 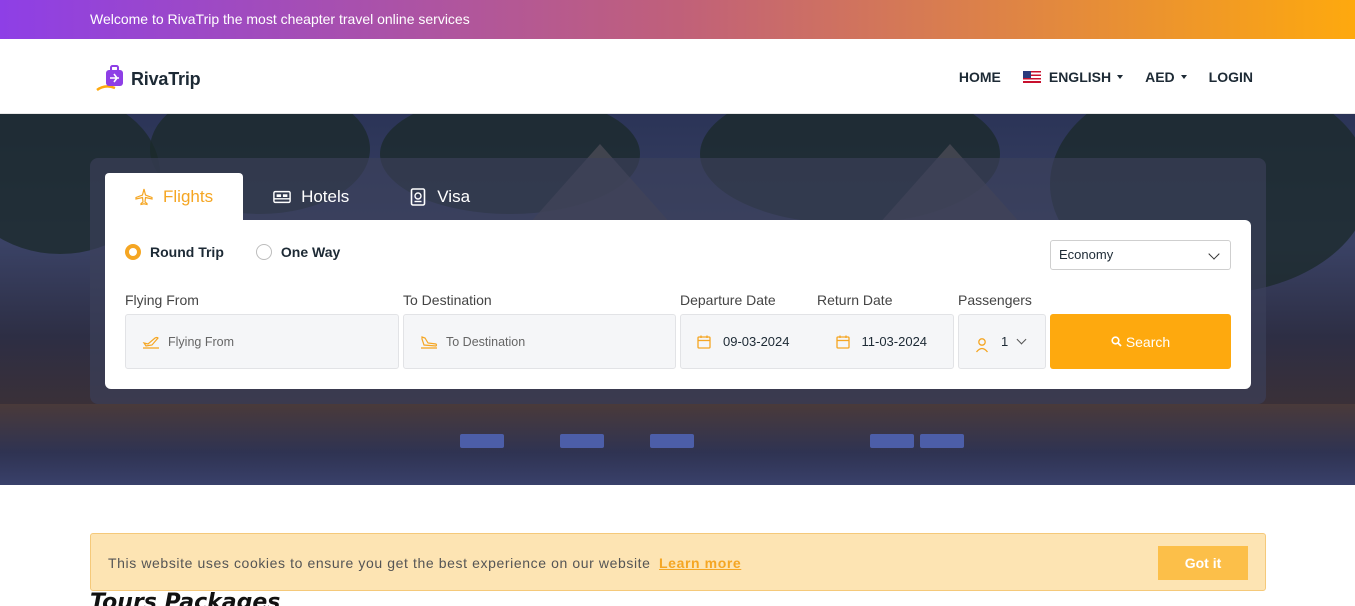 What do you see at coordinates (1086, 254) in the screenshot?
I see `cabin-class-value: Economy` at bounding box center [1086, 254].